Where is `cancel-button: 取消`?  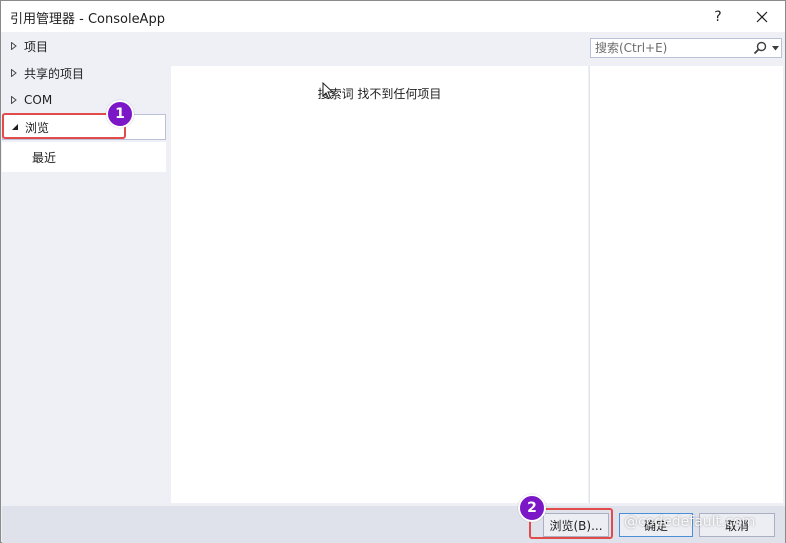 cancel-button: 取消 is located at coordinates (737, 525).